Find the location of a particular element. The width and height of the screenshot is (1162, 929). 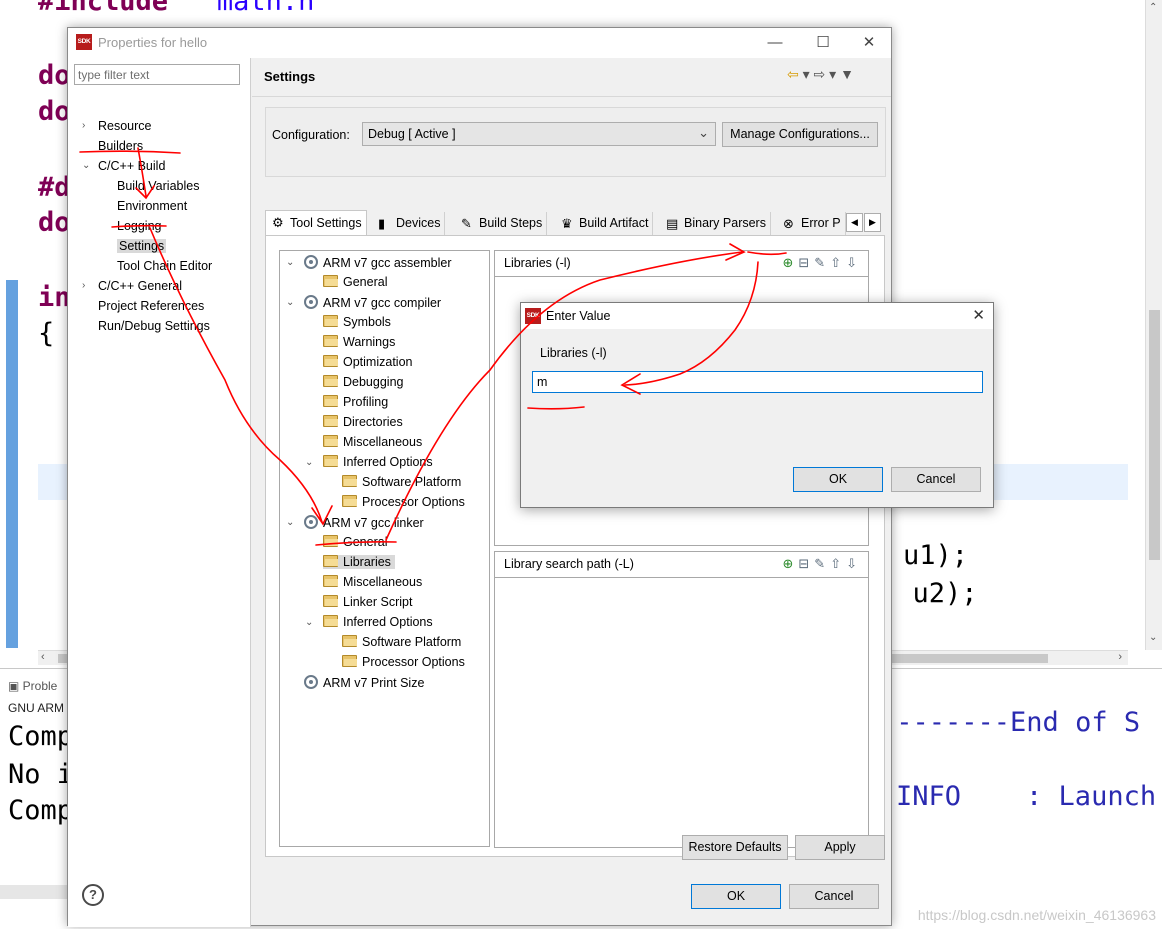

tab: ⚙ Tool Settings is located at coordinates (316, 223).